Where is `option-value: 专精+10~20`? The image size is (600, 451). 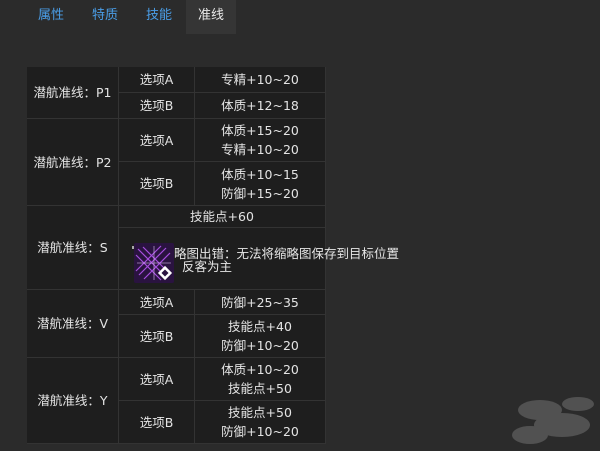
option-value: 专精+10~20 is located at coordinates (260, 80).